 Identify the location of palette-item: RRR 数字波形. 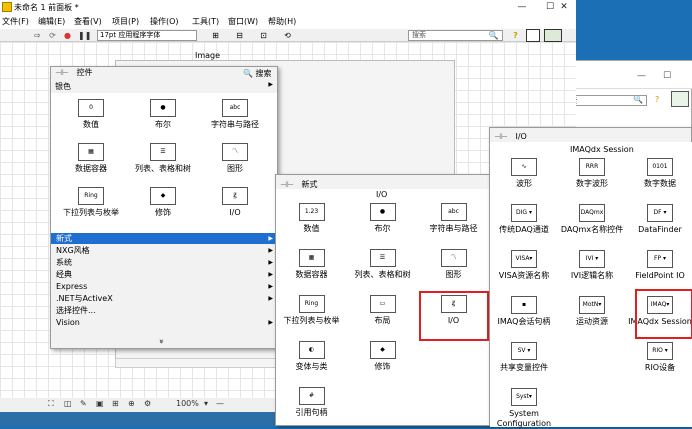
(592, 173).